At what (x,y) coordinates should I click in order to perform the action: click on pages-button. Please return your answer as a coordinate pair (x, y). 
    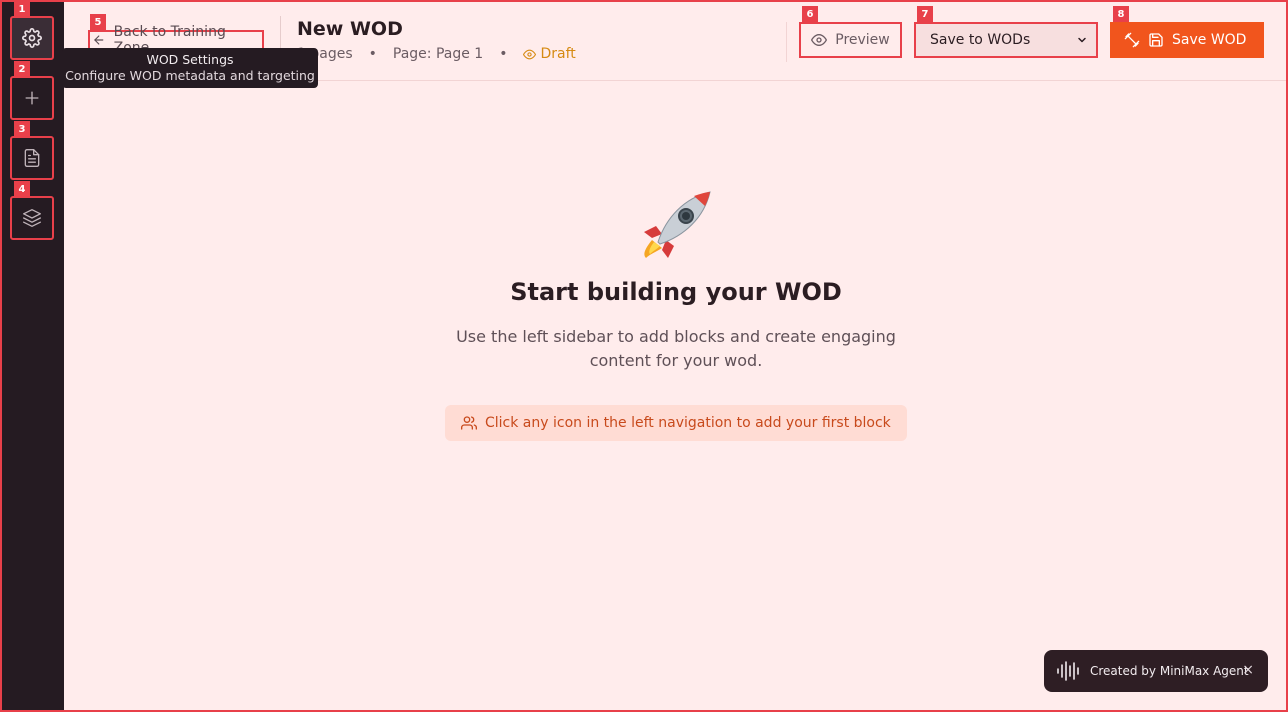
    Looking at the image, I should click on (32, 158).